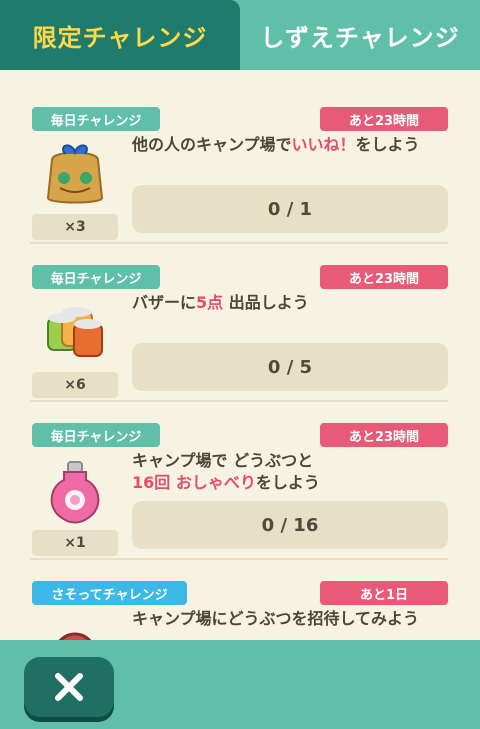  I want to click on desc-highlight: 5点, so click(210, 302).